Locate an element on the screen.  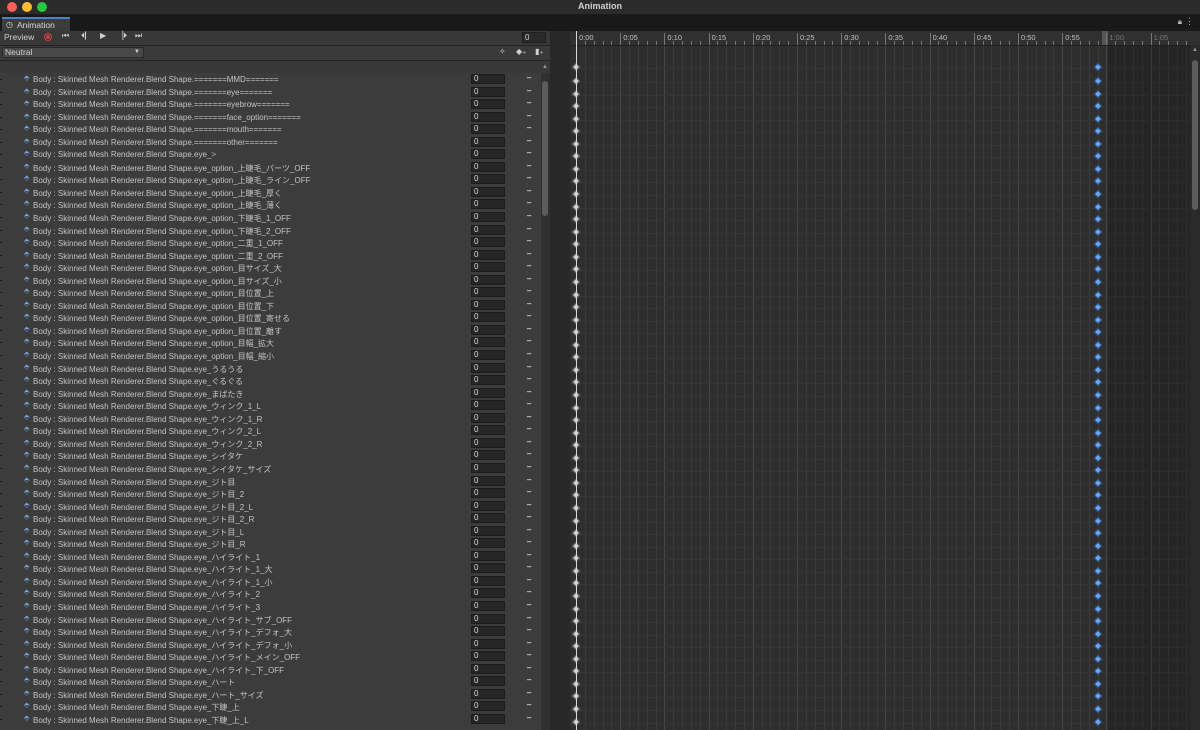
more-menu-icon: ⋮ is located at coordinates (1189, 21).